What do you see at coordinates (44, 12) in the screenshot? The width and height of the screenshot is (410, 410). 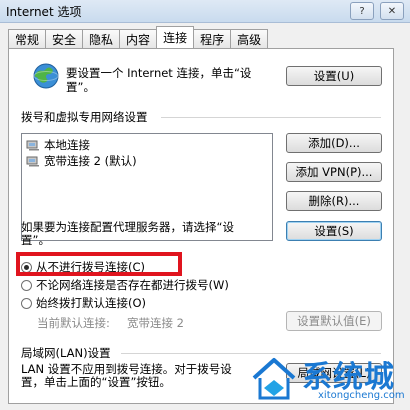 I see `window-title: Internet 选项` at bounding box center [44, 12].